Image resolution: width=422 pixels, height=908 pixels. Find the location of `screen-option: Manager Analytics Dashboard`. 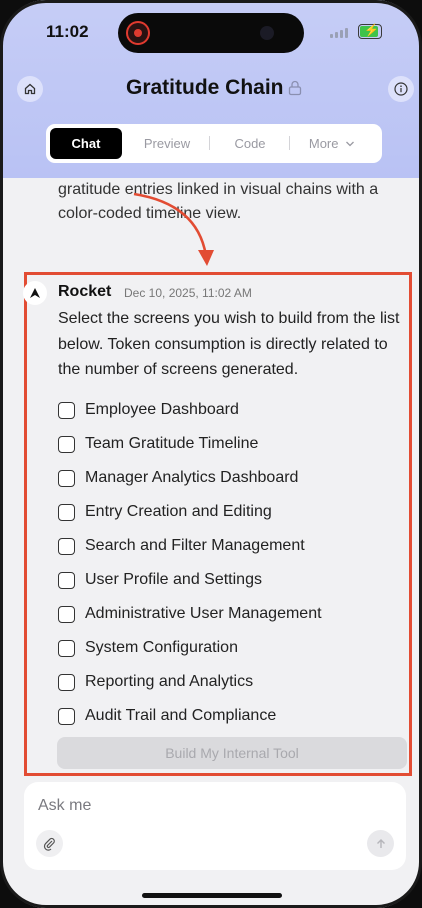

screen-option: Manager Analytics Dashboard is located at coordinates (178, 478).